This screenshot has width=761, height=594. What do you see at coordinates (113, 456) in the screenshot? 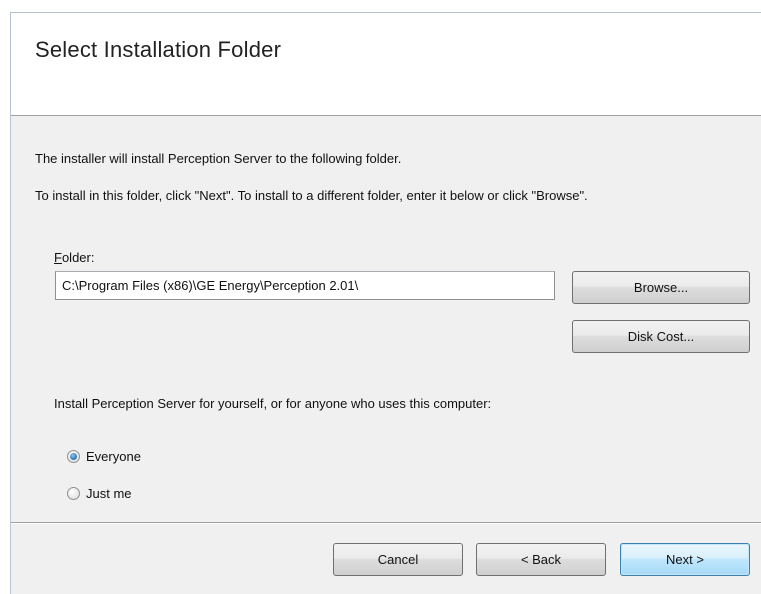
I see `radio-everyone-label: Everyone` at bounding box center [113, 456].